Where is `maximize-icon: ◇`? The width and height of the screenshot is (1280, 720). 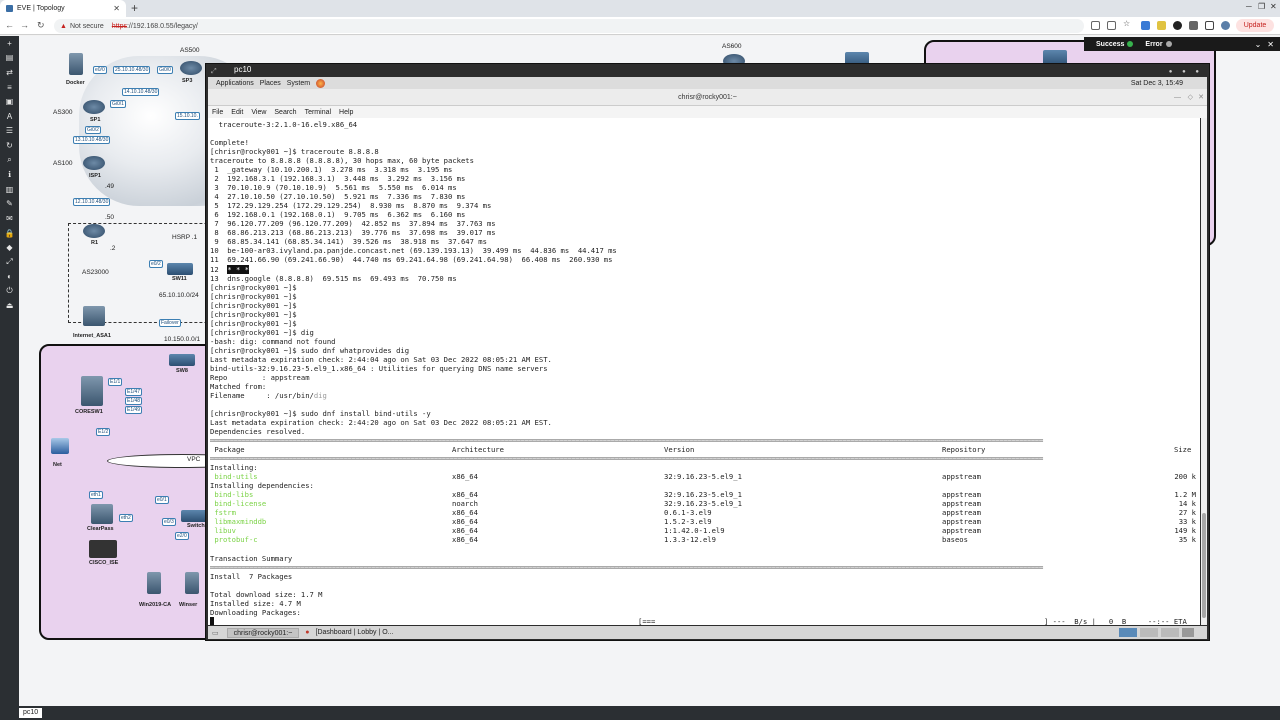
maximize-icon: ◇ is located at coordinates (1190, 97).